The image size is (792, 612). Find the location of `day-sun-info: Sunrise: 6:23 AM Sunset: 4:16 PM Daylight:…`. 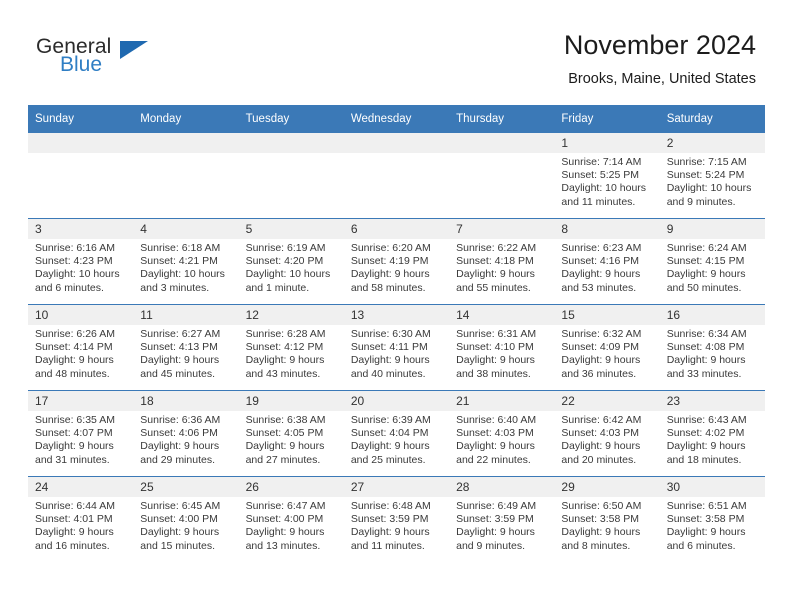

day-sun-info: Sunrise: 6:23 AM Sunset: 4:16 PM Daylight:… is located at coordinates (606, 267).